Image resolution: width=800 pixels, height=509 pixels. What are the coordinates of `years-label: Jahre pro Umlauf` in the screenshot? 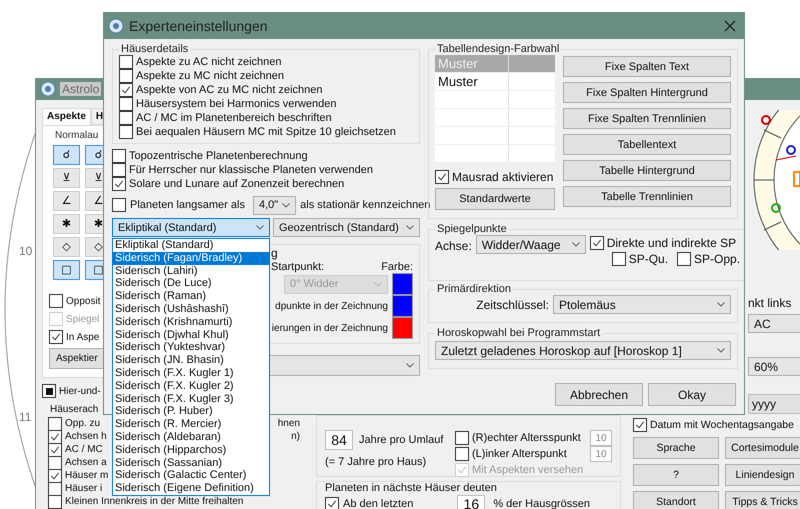 It's located at (401, 440).